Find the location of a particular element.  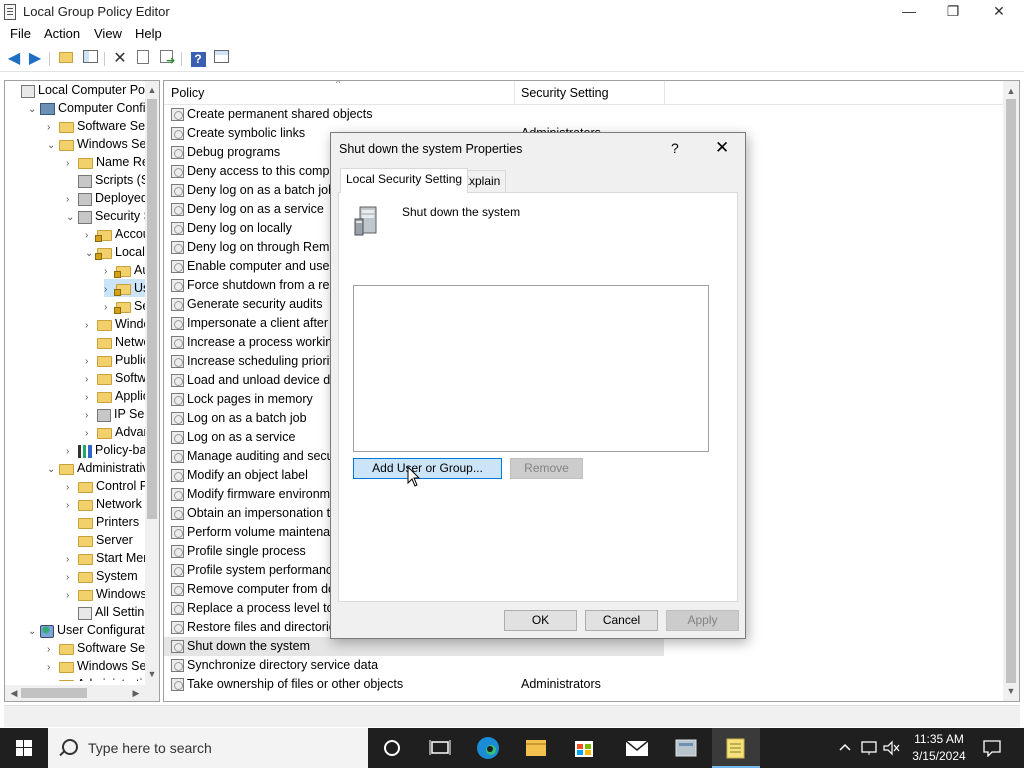

tree-horizontal-scrollbar: ◀ ▶ is located at coordinates (82, 693).